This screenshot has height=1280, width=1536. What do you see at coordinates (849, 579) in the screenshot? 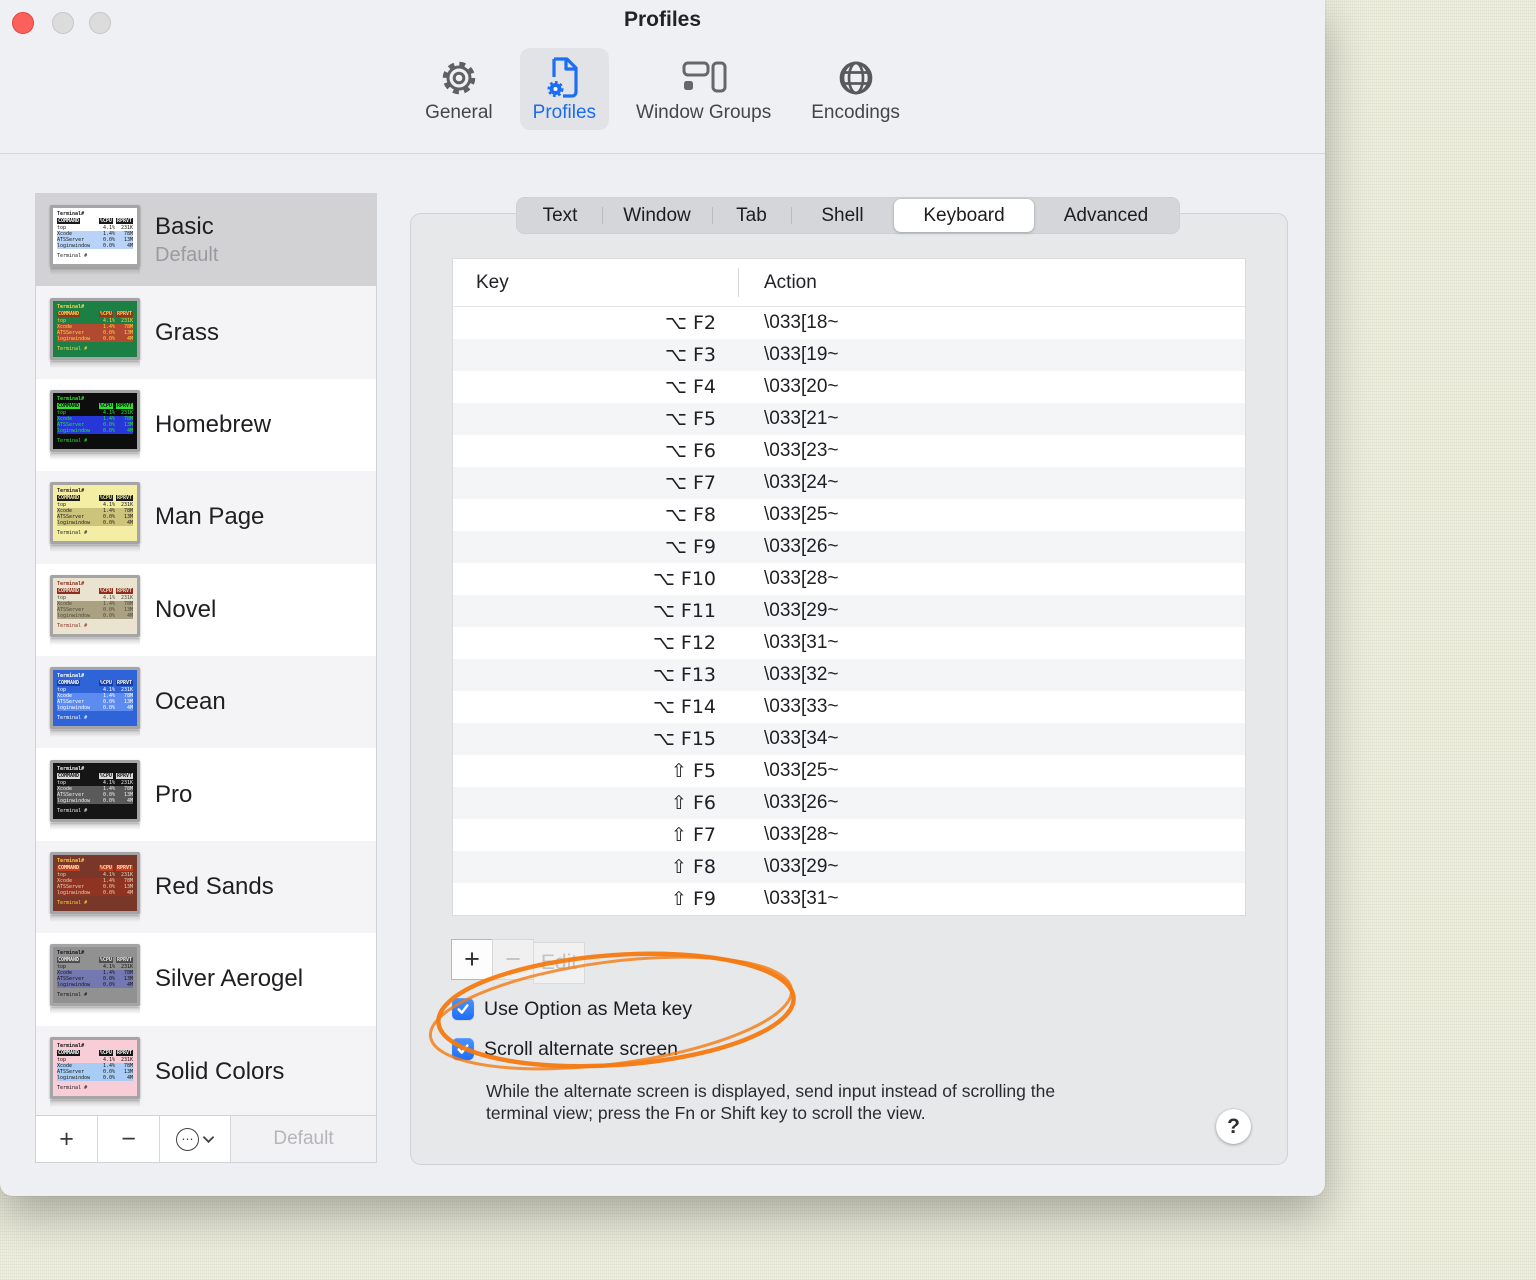
I see `table-row: ⌥ F10 \033[28~` at bounding box center [849, 579].